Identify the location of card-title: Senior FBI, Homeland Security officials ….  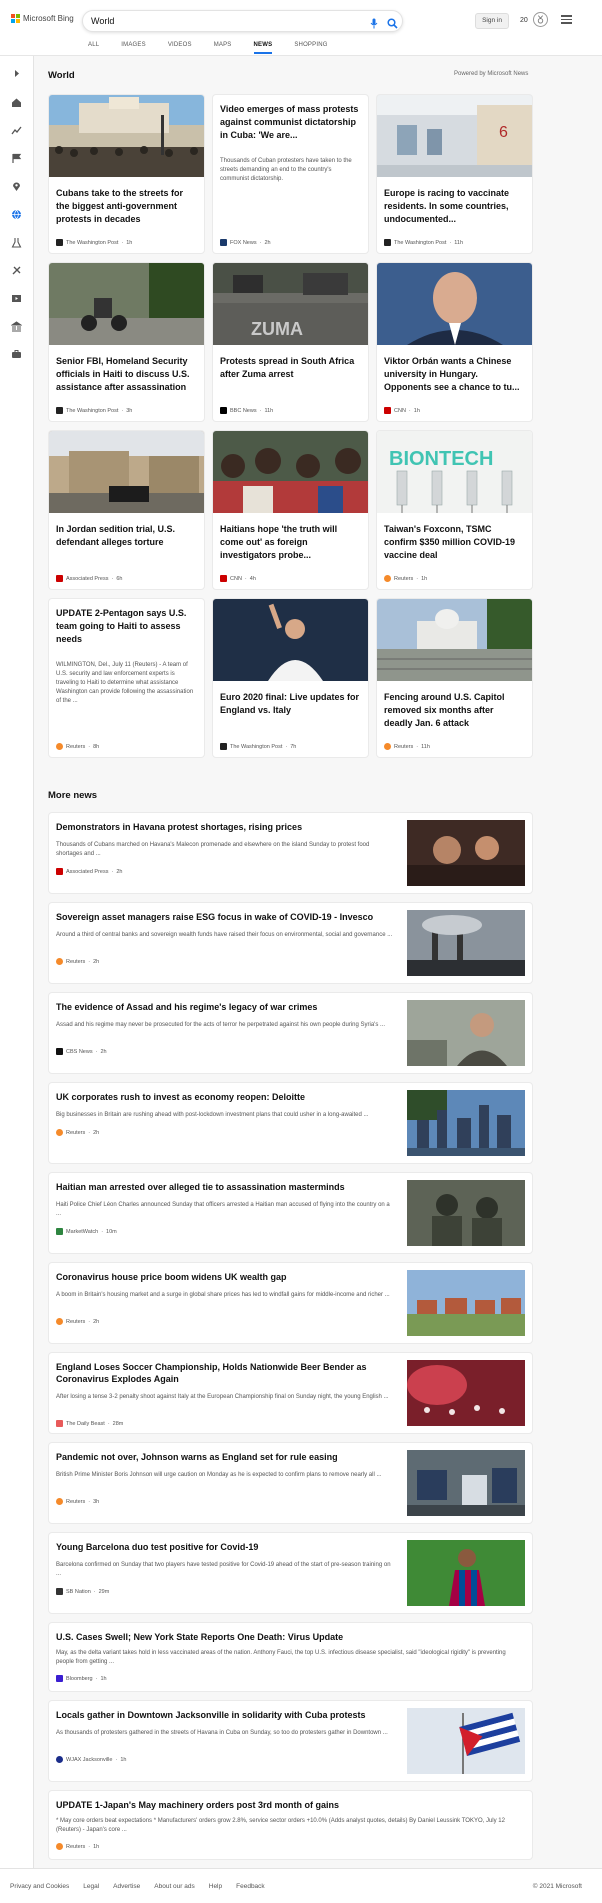
(126, 374).